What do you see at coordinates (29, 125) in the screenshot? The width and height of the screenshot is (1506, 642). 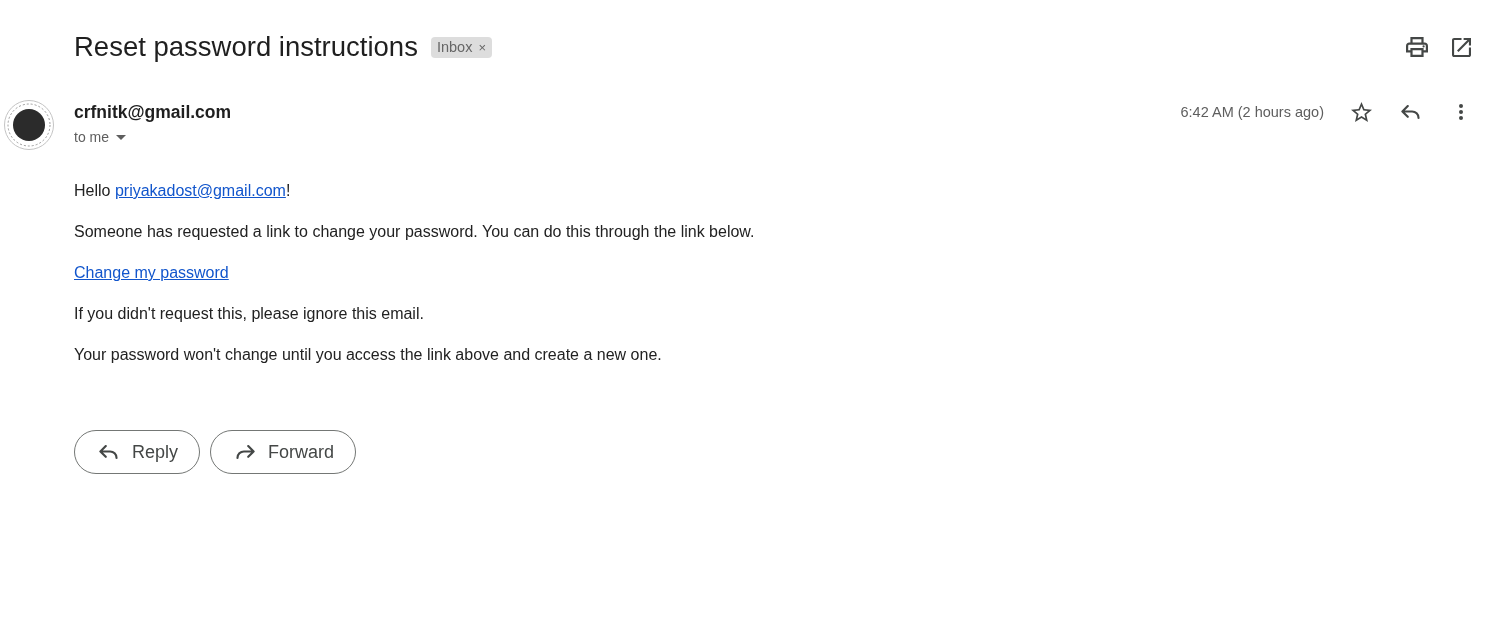 I see `avatar-icon` at bounding box center [29, 125].